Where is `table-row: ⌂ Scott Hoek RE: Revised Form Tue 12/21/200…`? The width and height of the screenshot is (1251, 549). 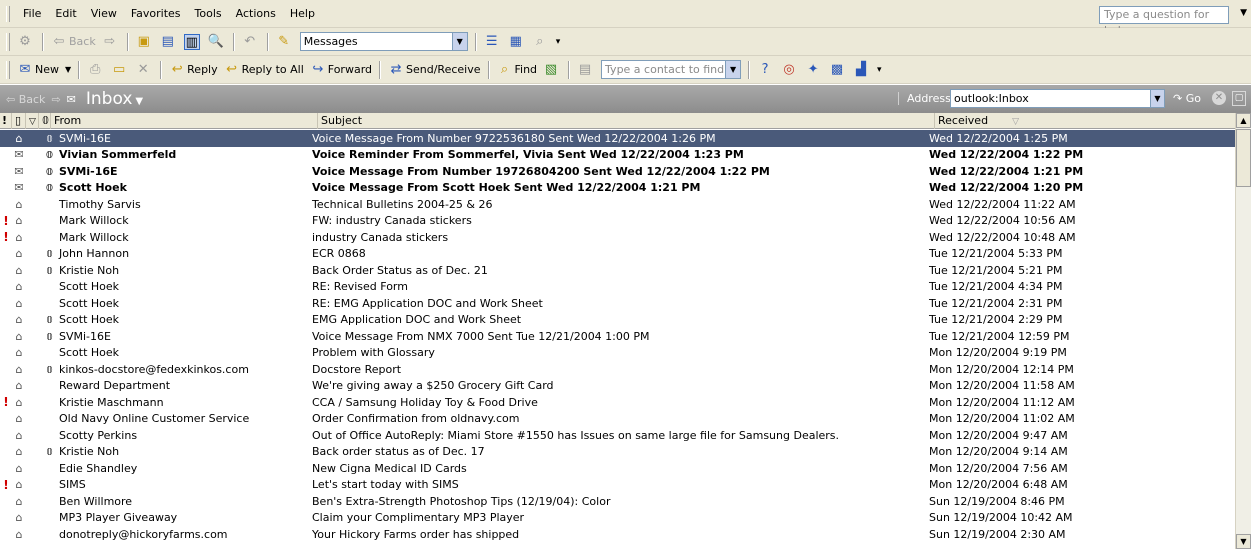
table-row: ⌂ Scott Hoek RE: Revised Form Tue 12/21/200… is located at coordinates (617, 287).